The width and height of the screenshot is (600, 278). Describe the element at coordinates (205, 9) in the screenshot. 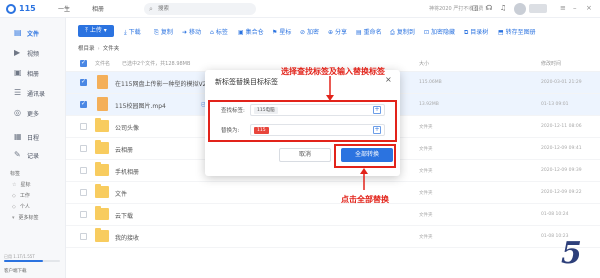

I see `search-input` at that location.